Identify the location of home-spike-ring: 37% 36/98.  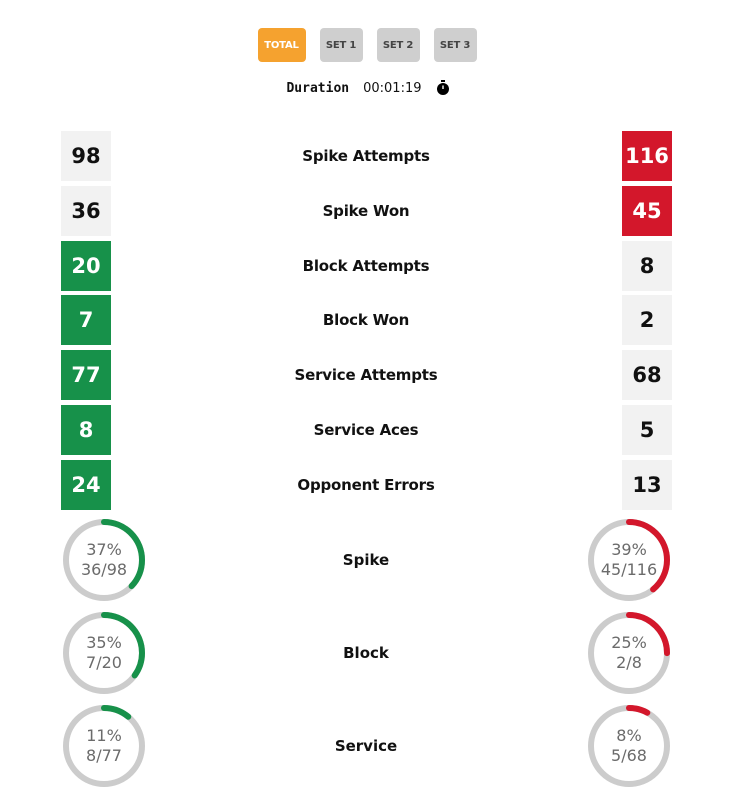
(104, 560).